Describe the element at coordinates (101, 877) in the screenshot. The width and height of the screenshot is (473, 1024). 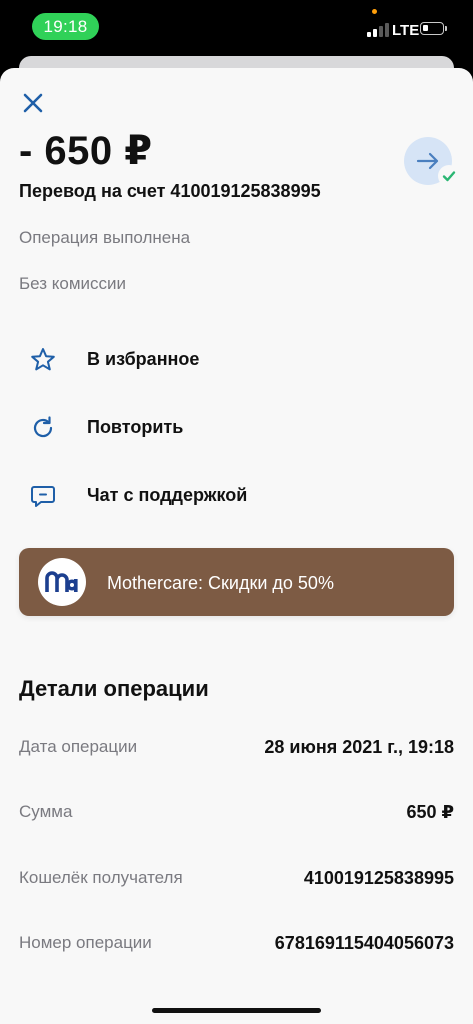
I see `detail-label: Кошелёк получателя` at that location.